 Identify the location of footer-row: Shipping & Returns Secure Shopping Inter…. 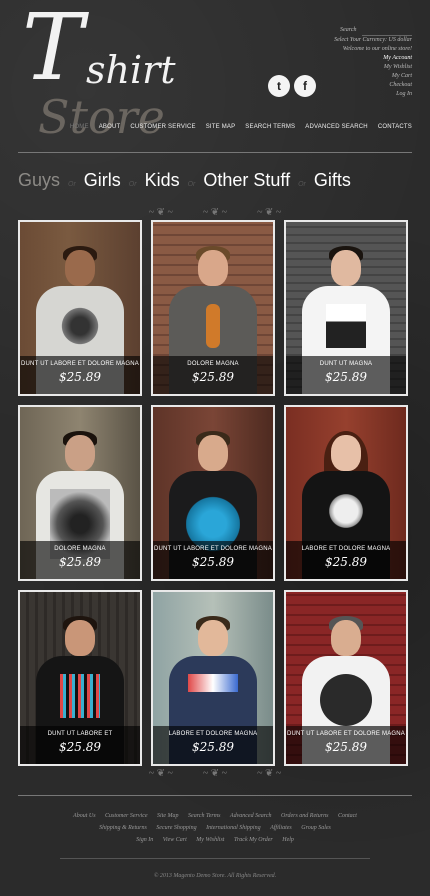
(215, 828).